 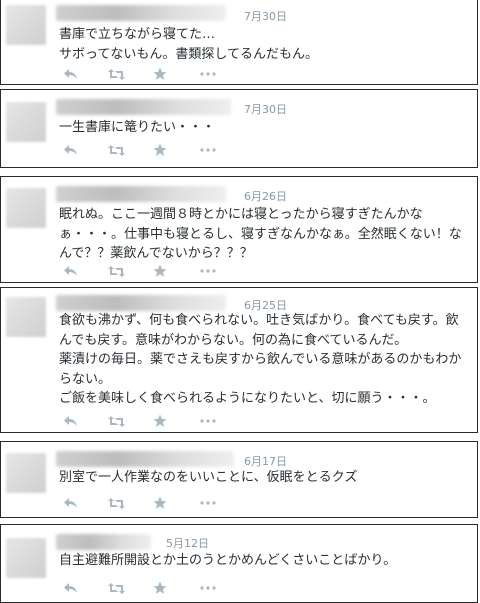 What do you see at coordinates (137, 127) in the screenshot?
I see `tweet-text: 一生書庫に篭りたい・・・` at bounding box center [137, 127].